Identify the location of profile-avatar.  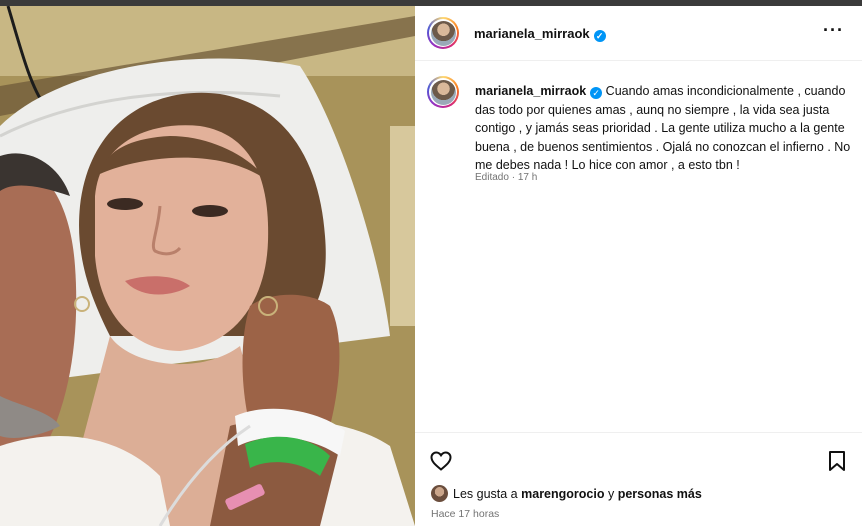
(443, 33).